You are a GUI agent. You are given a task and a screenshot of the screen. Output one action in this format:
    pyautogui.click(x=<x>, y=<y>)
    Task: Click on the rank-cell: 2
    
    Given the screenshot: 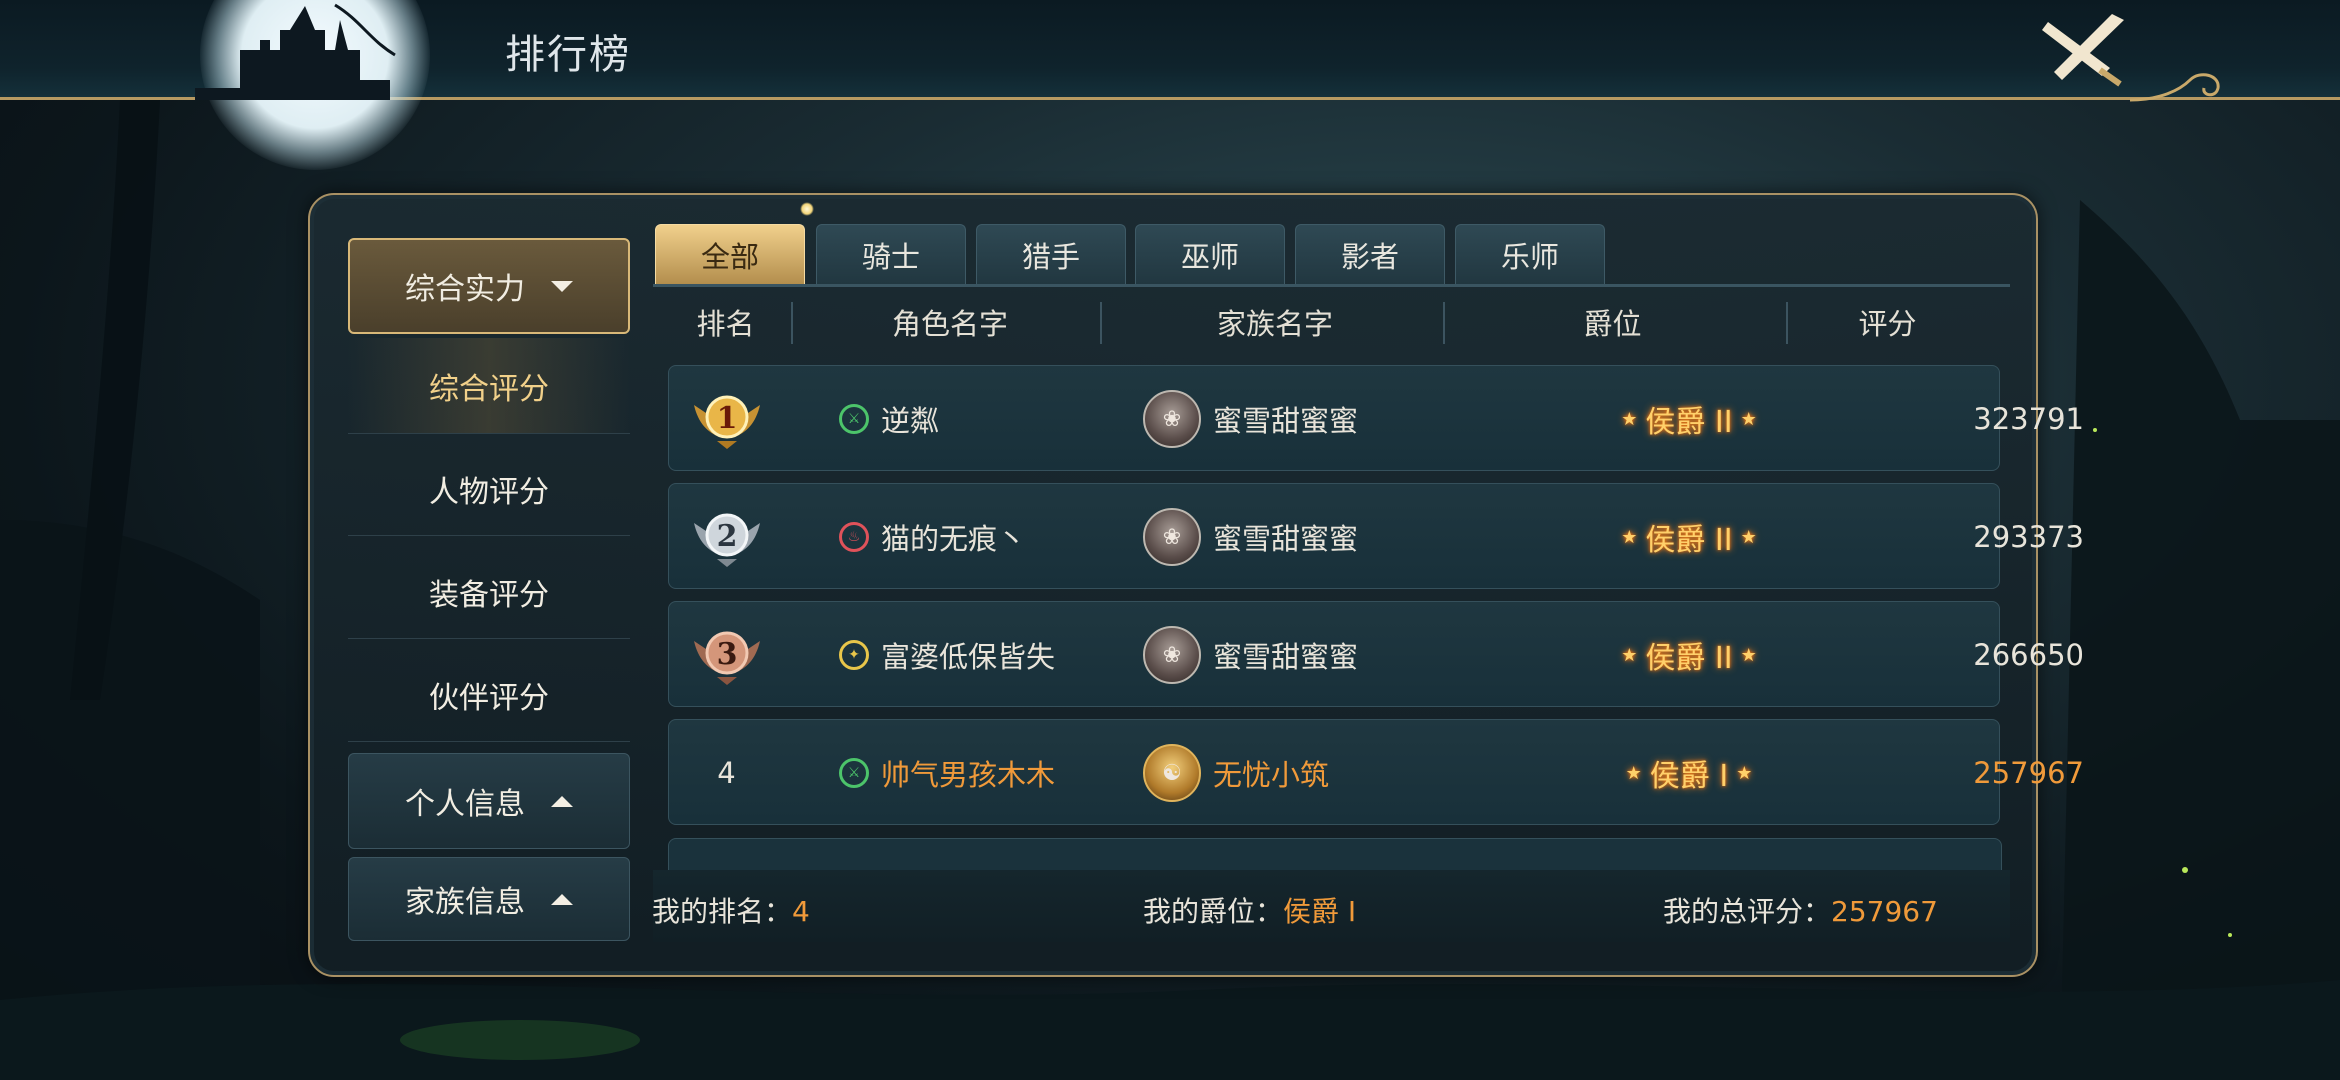 What is the action you would take?
    pyautogui.click(x=726, y=537)
    